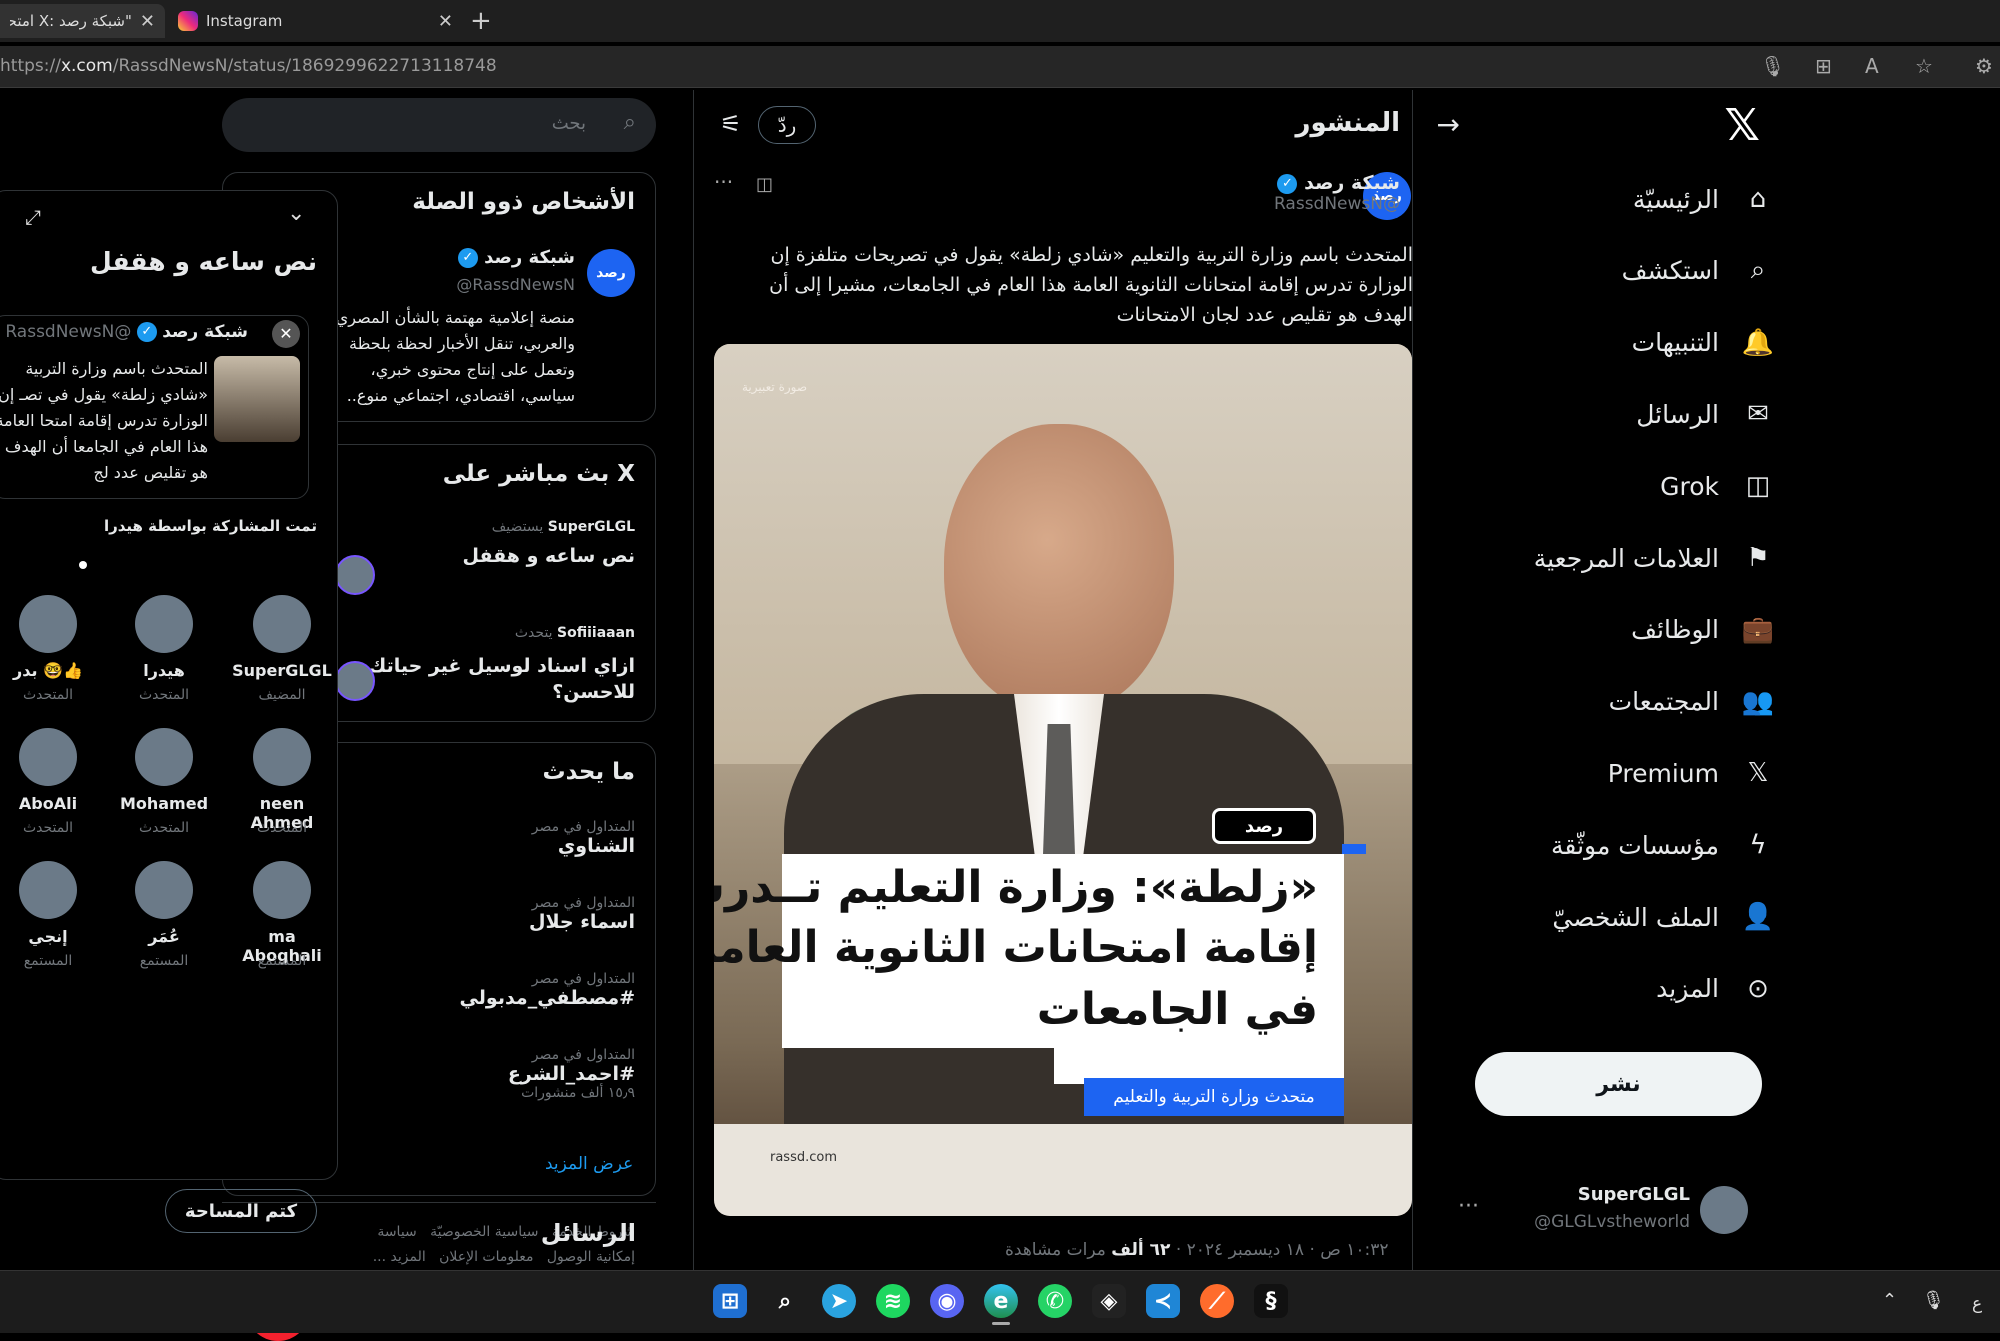  What do you see at coordinates (1704, 199) in the screenshot?
I see `nav-item: ⌂ الرئيسيّة` at bounding box center [1704, 199].